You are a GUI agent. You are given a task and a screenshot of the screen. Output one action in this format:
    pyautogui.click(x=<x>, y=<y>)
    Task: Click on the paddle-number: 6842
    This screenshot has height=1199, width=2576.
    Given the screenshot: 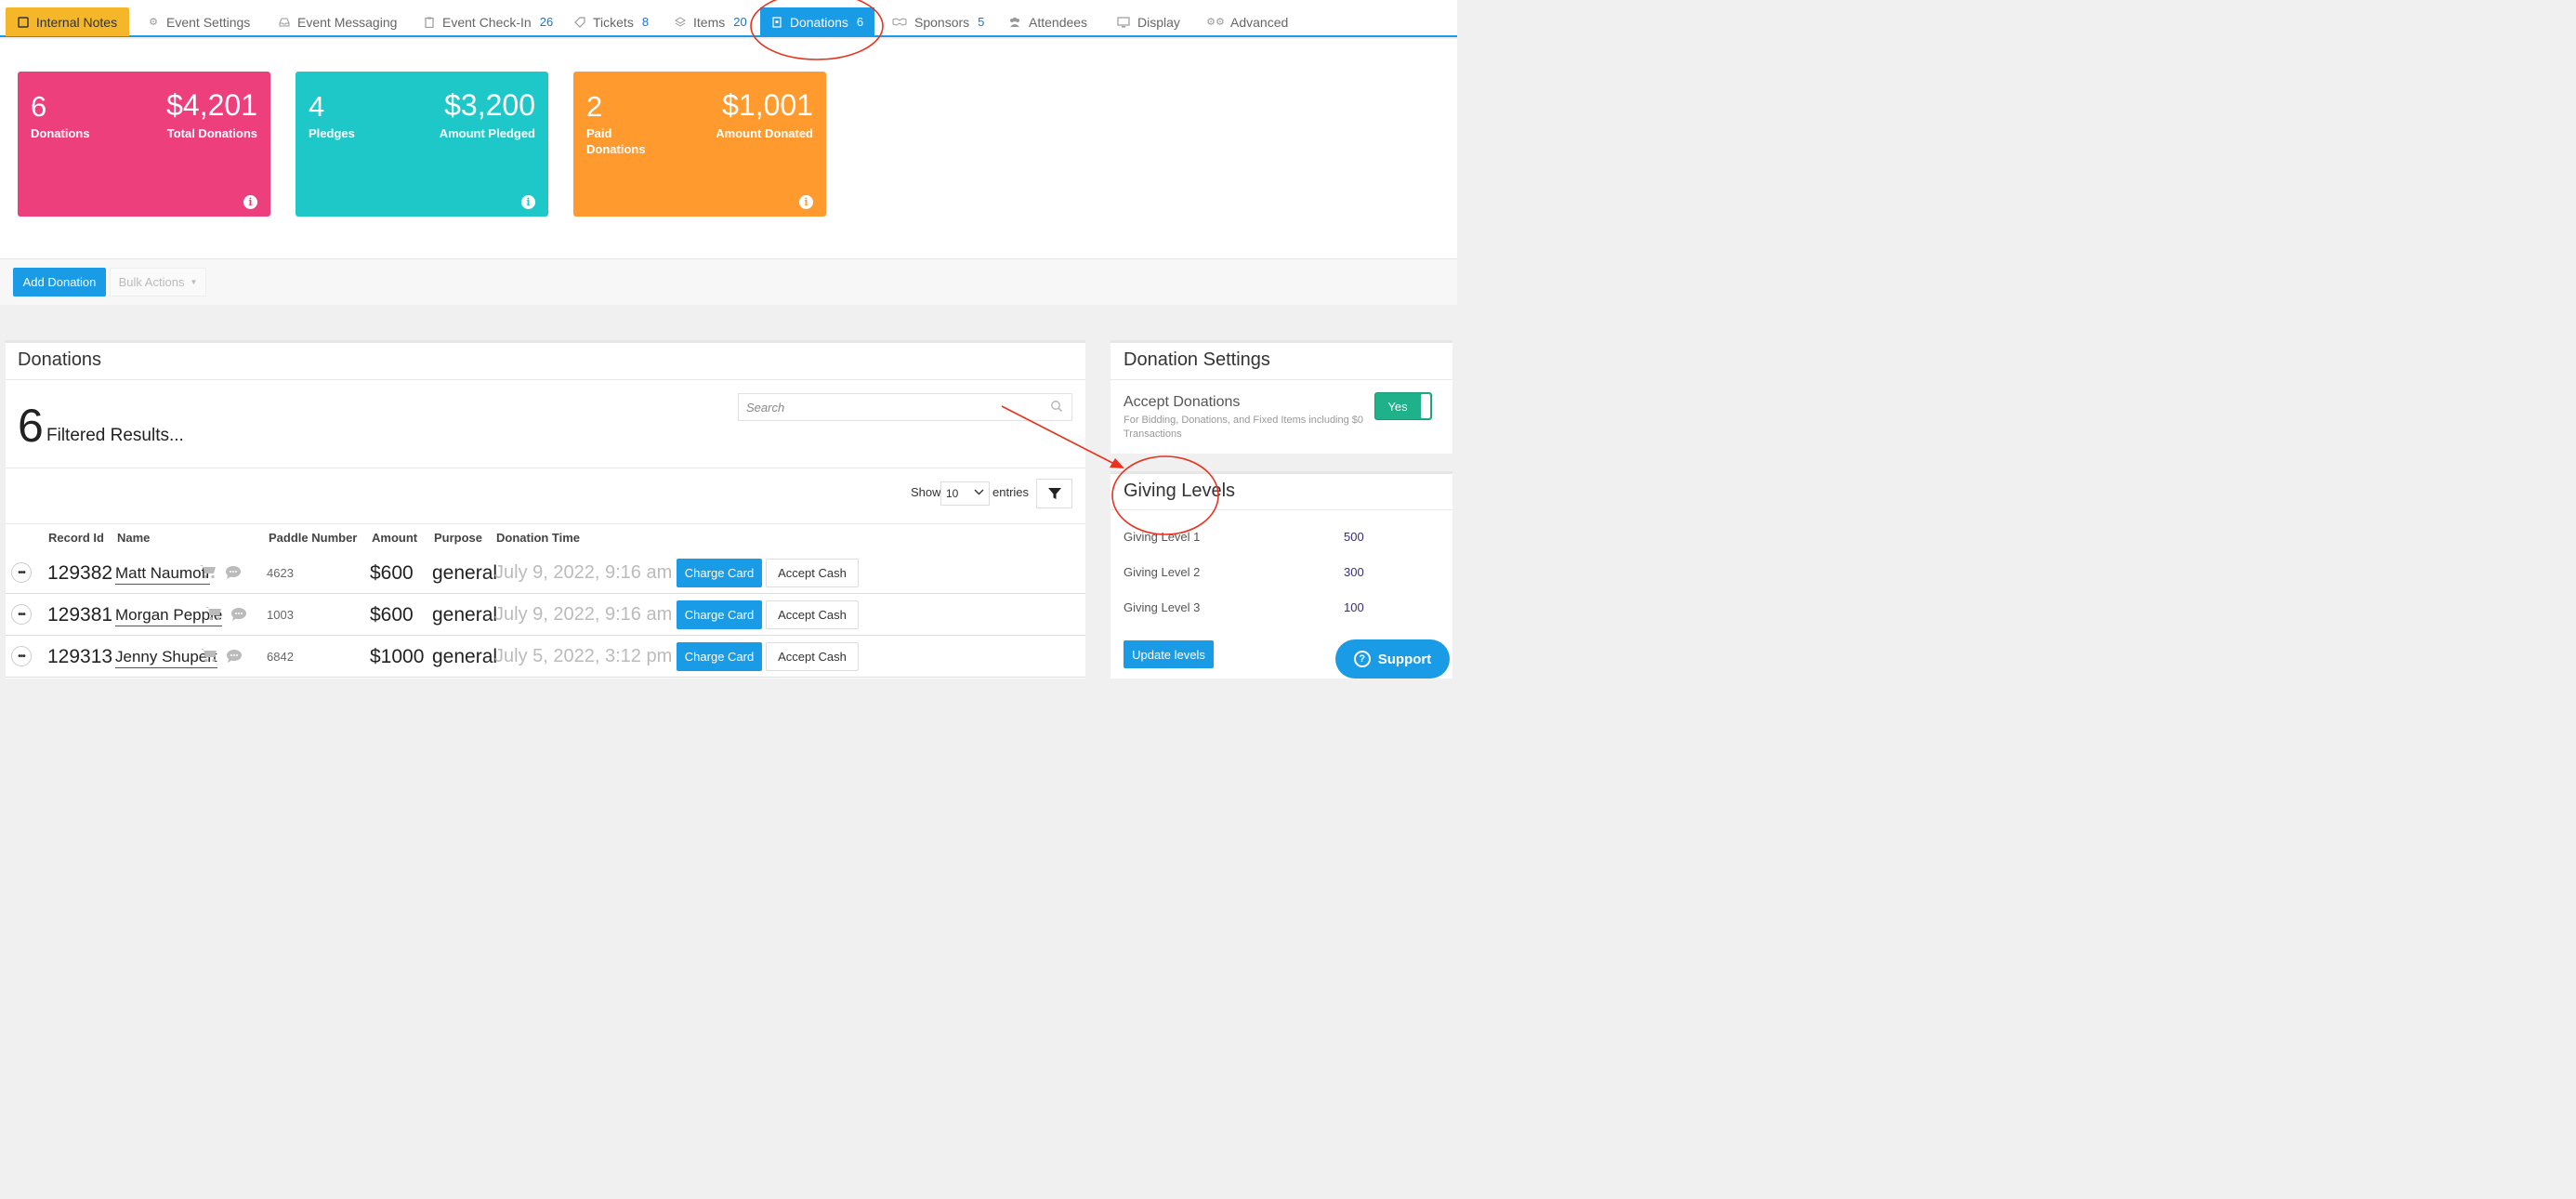 What is the action you would take?
    pyautogui.click(x=280, y=657)
    